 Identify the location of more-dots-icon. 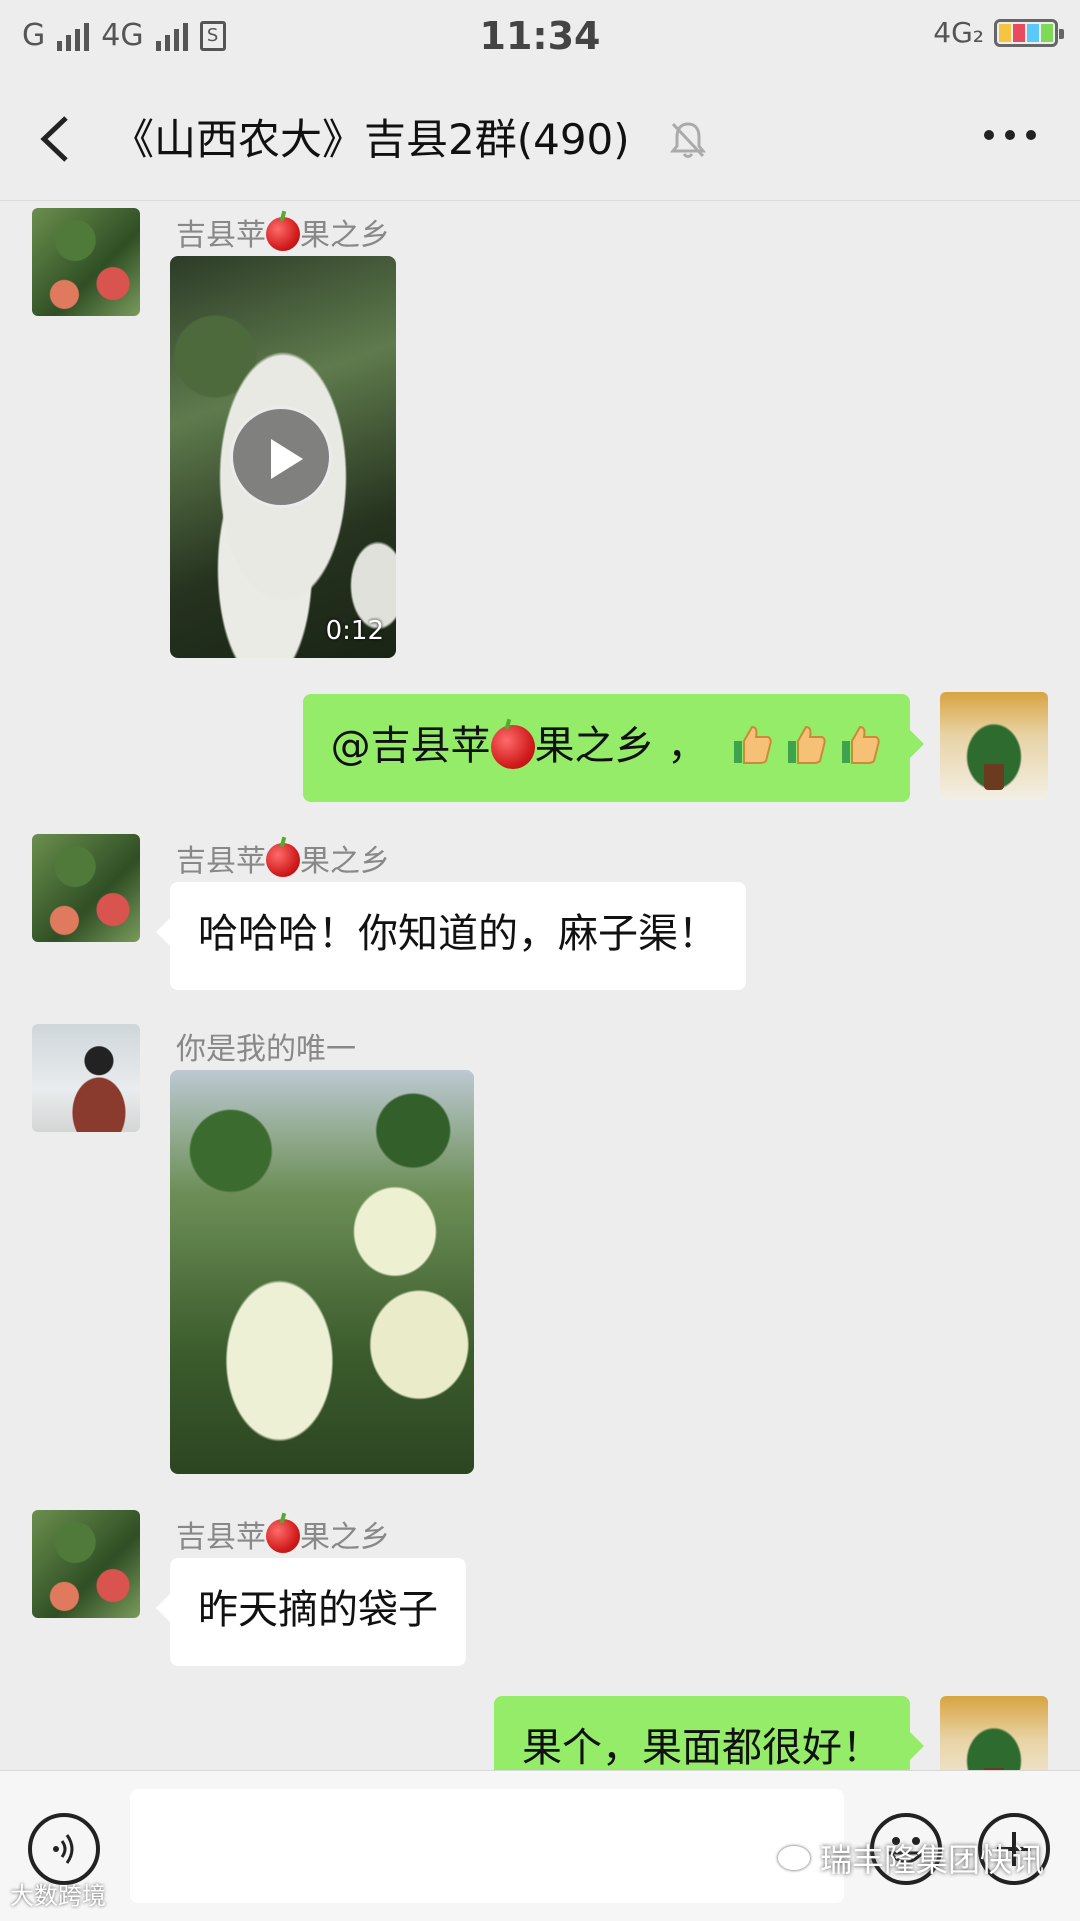
(1010, 137).